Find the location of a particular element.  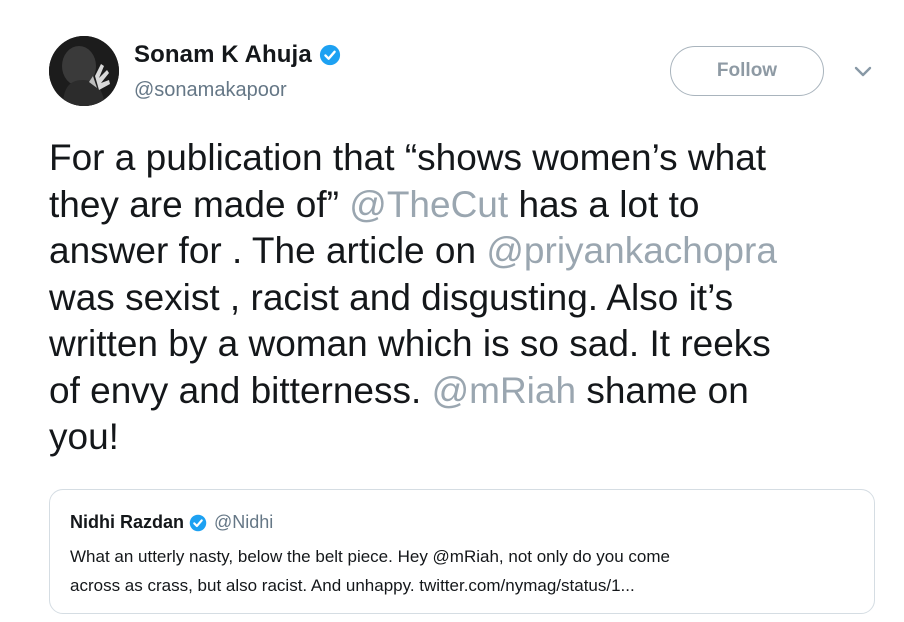

tweet-text-segment: they are made of” is located at coordinates (199, 204).